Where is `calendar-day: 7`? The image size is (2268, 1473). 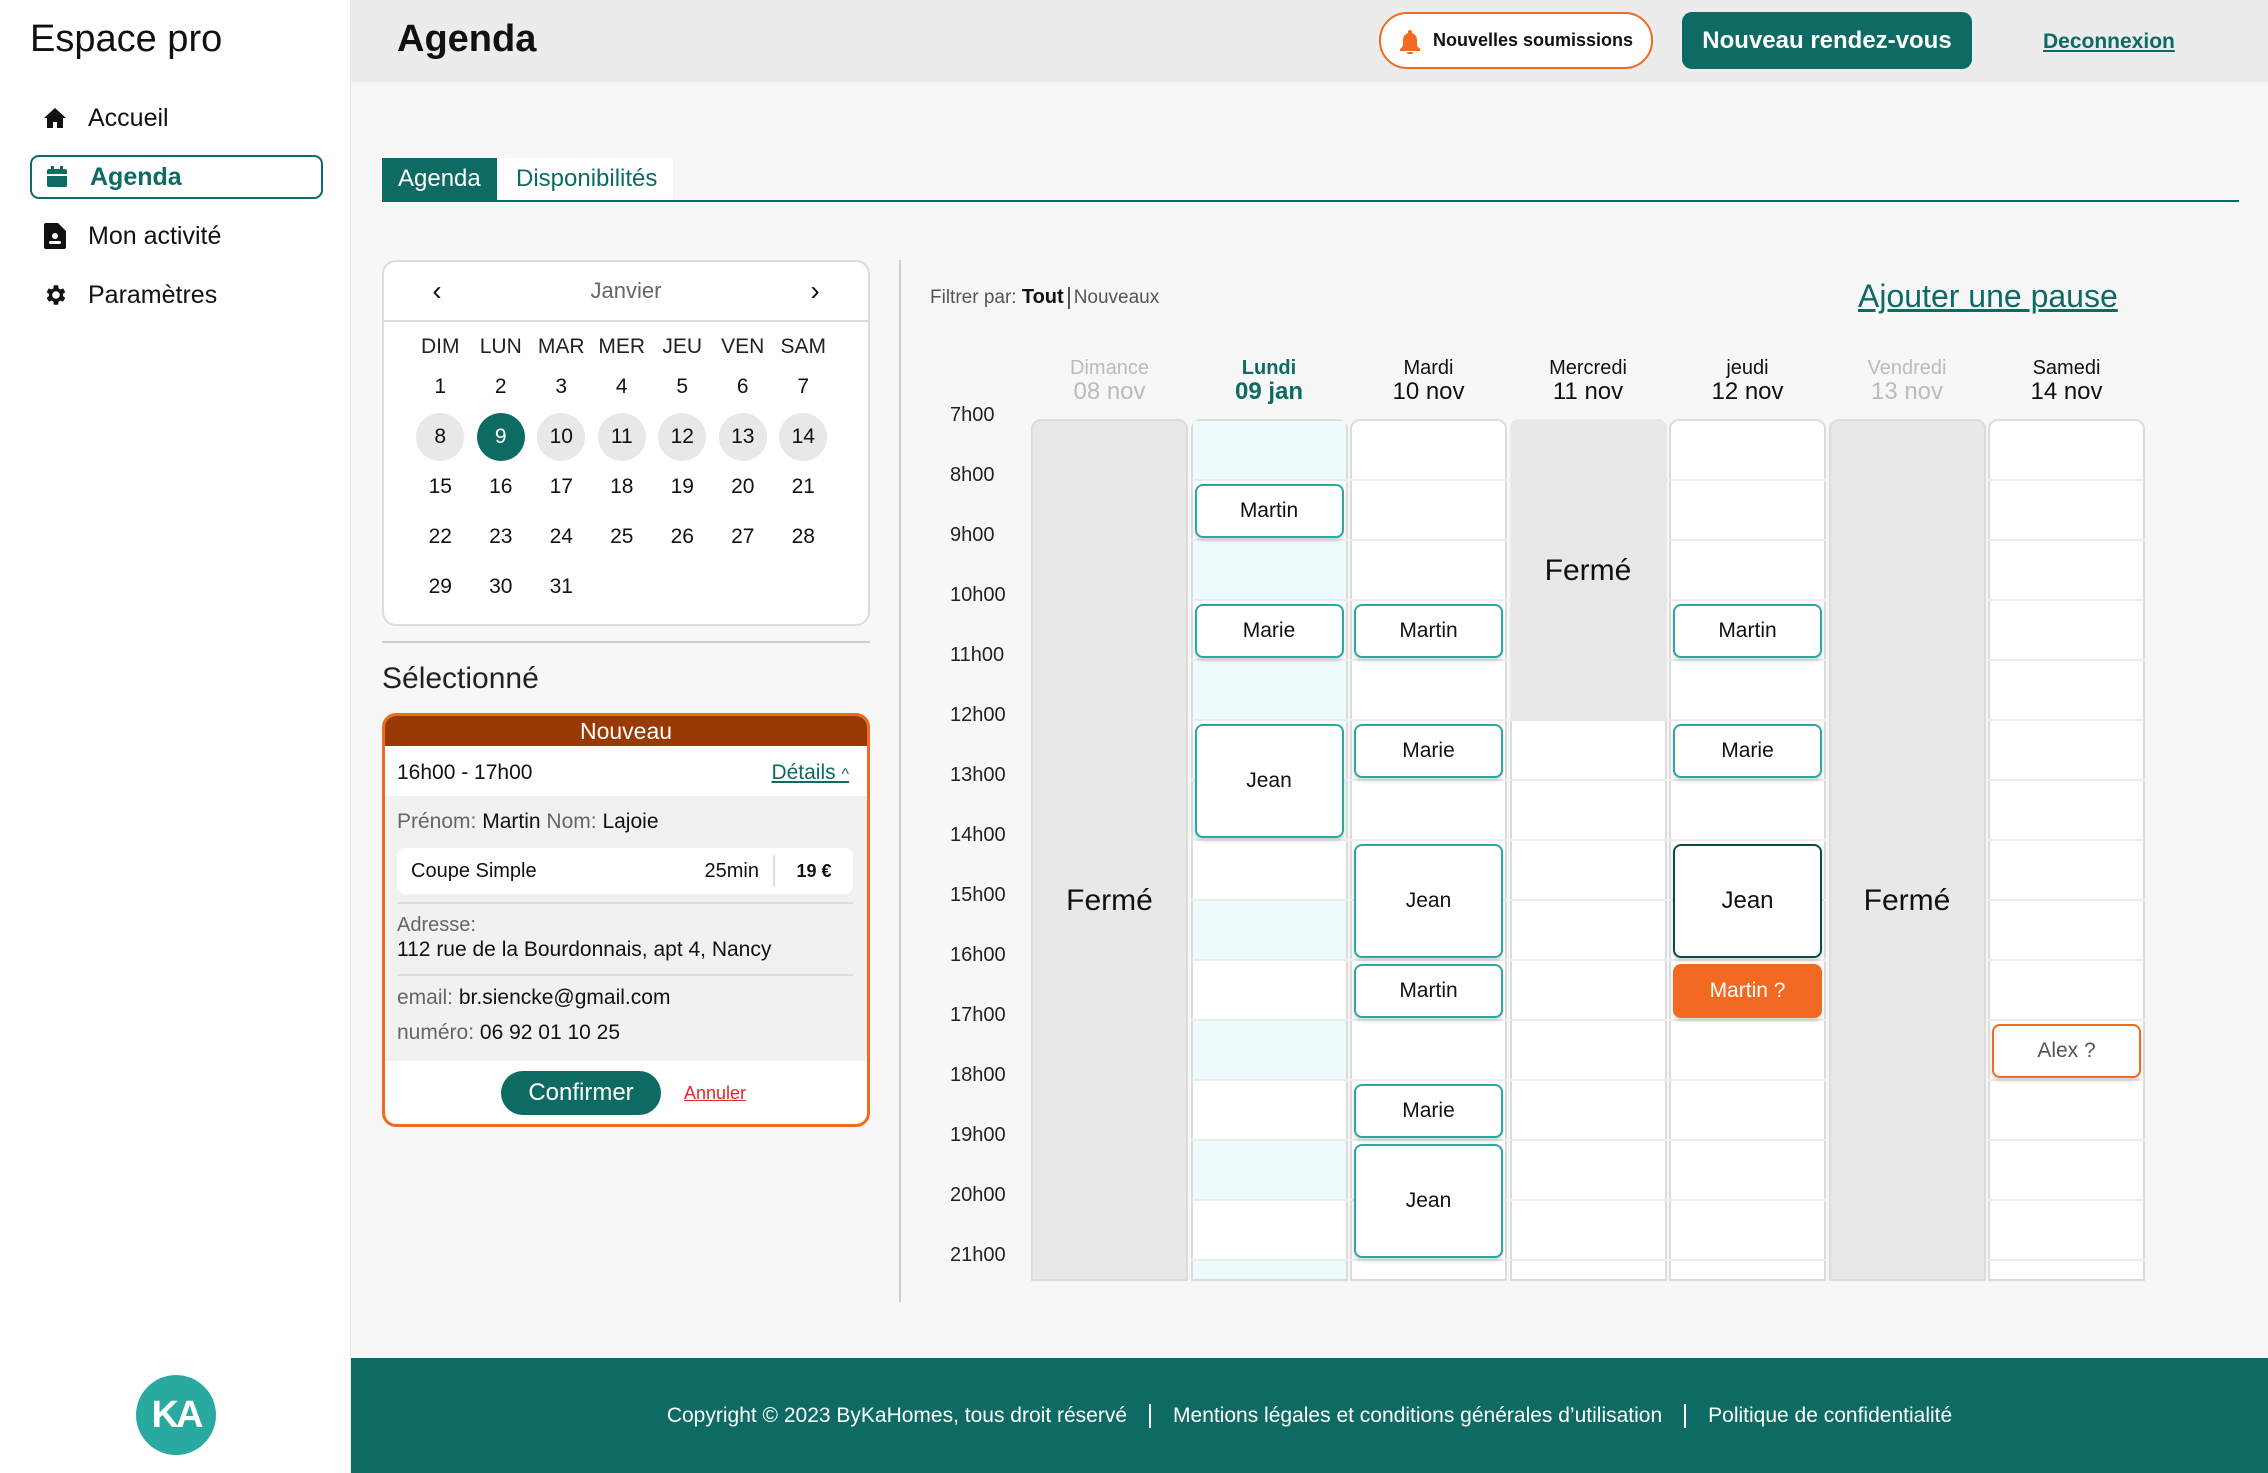 calendar-day: 7 is located at coordinates (803, 387).